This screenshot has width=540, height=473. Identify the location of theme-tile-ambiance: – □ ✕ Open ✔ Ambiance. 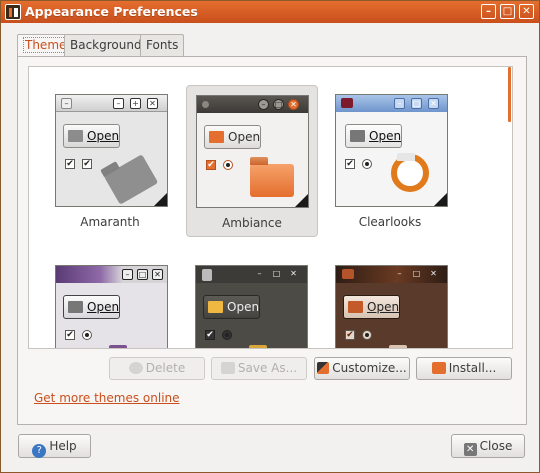
(252, 161).